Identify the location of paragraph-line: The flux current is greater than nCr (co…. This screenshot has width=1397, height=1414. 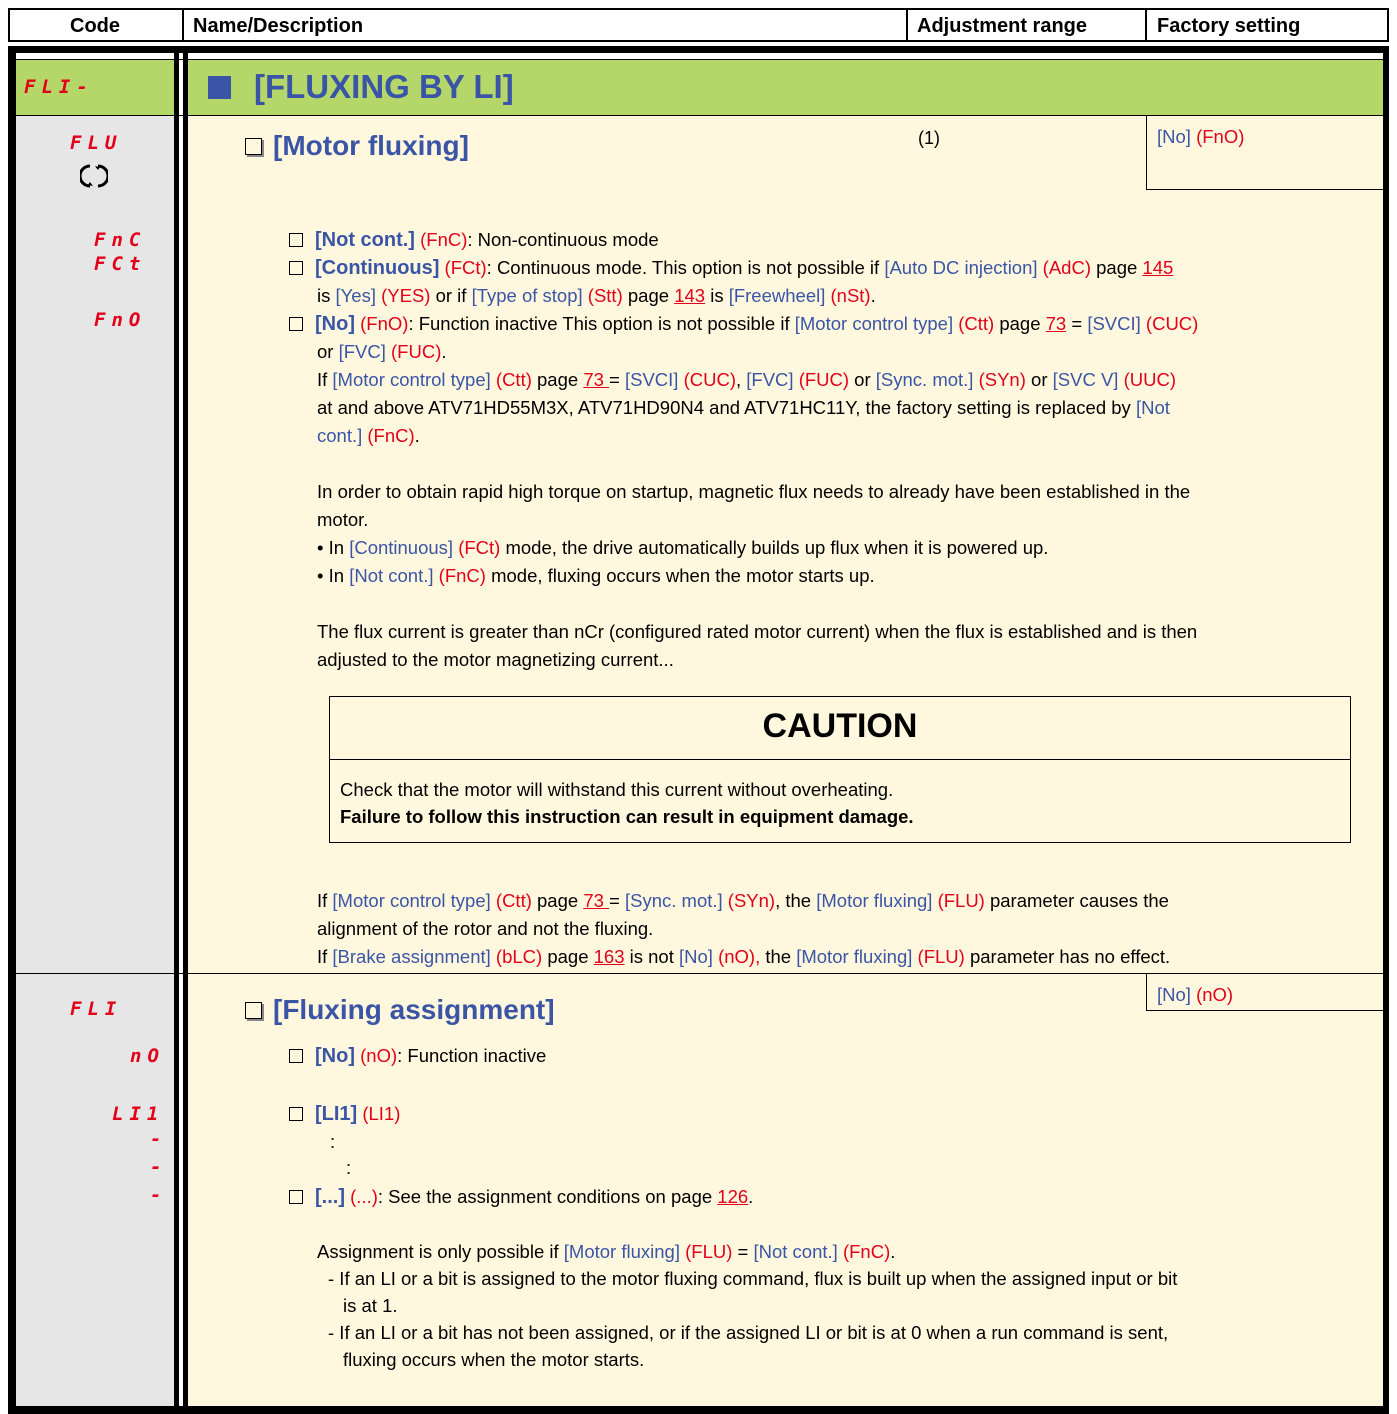
(757, 631).